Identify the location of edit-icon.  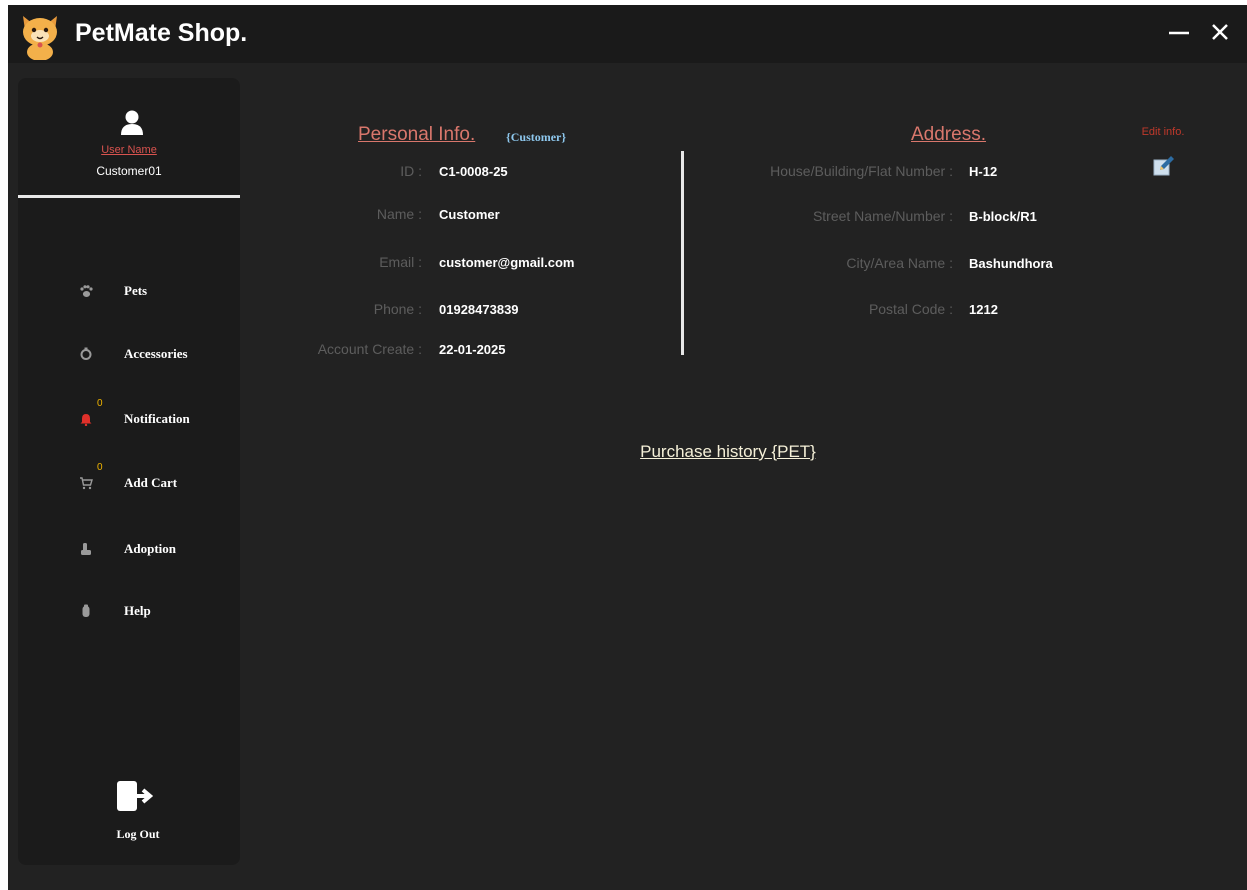
(1164, 166).